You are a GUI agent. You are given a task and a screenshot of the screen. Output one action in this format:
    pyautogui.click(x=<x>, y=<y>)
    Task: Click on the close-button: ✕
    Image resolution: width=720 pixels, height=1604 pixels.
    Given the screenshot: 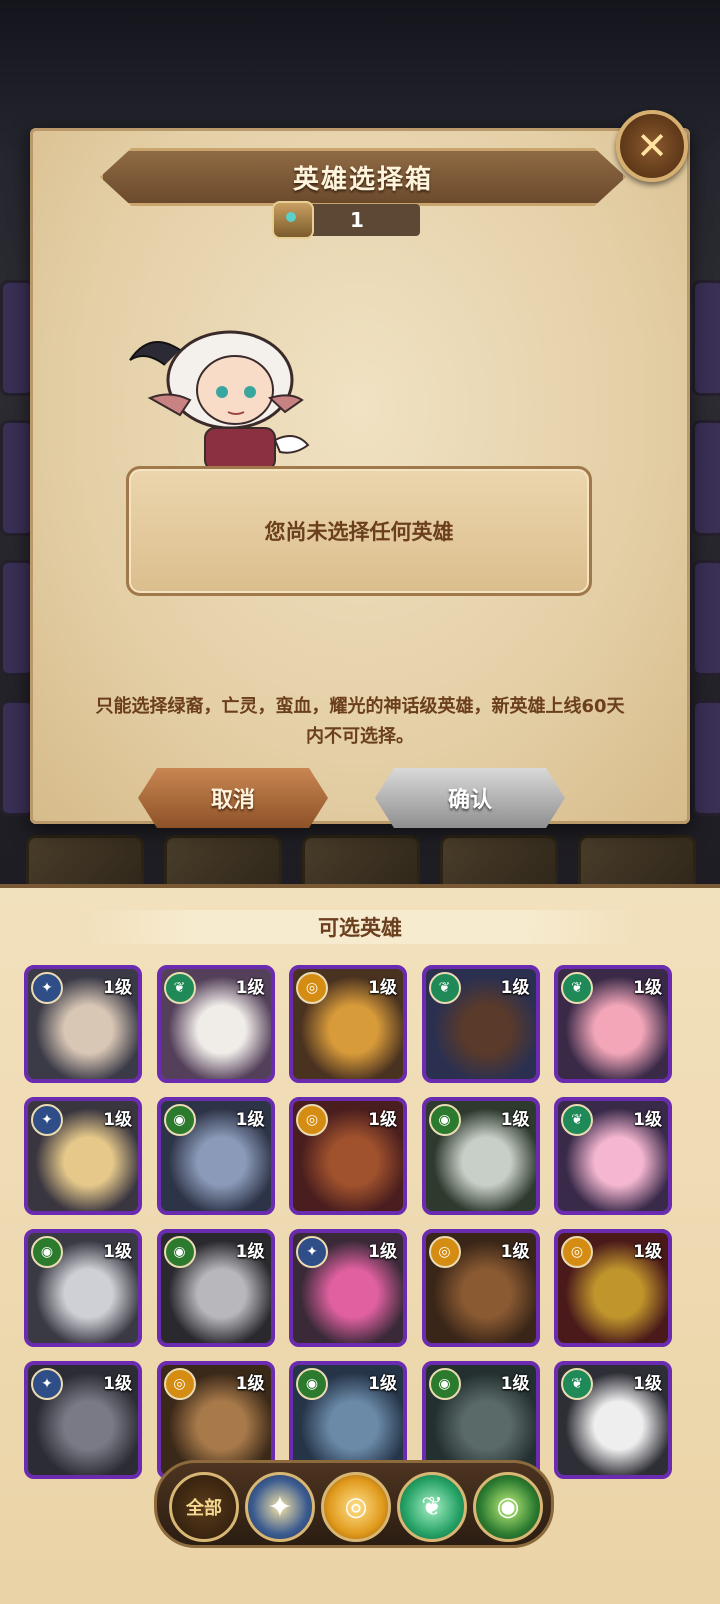 What is the action you would take?
    pyautogui.click(x=652, y=146)
    